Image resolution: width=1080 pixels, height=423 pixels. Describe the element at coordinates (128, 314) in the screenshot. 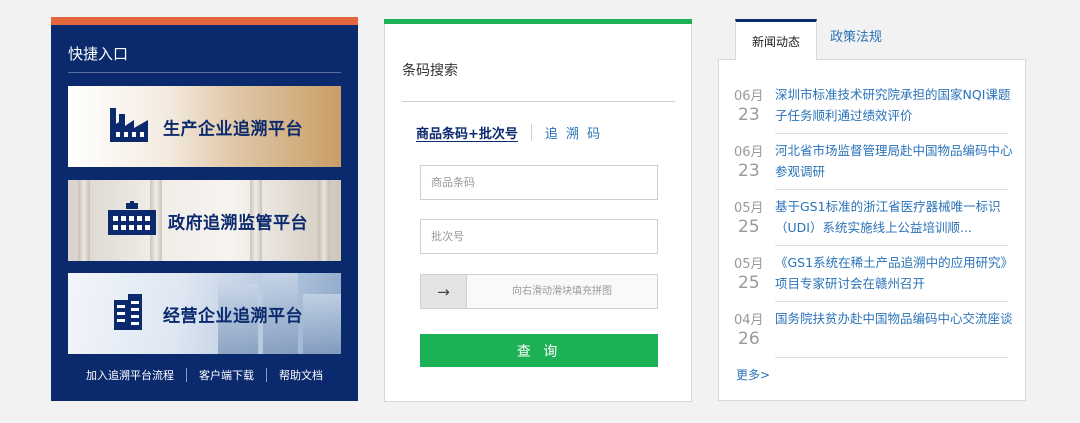

I see `office-building-icon` at that location.